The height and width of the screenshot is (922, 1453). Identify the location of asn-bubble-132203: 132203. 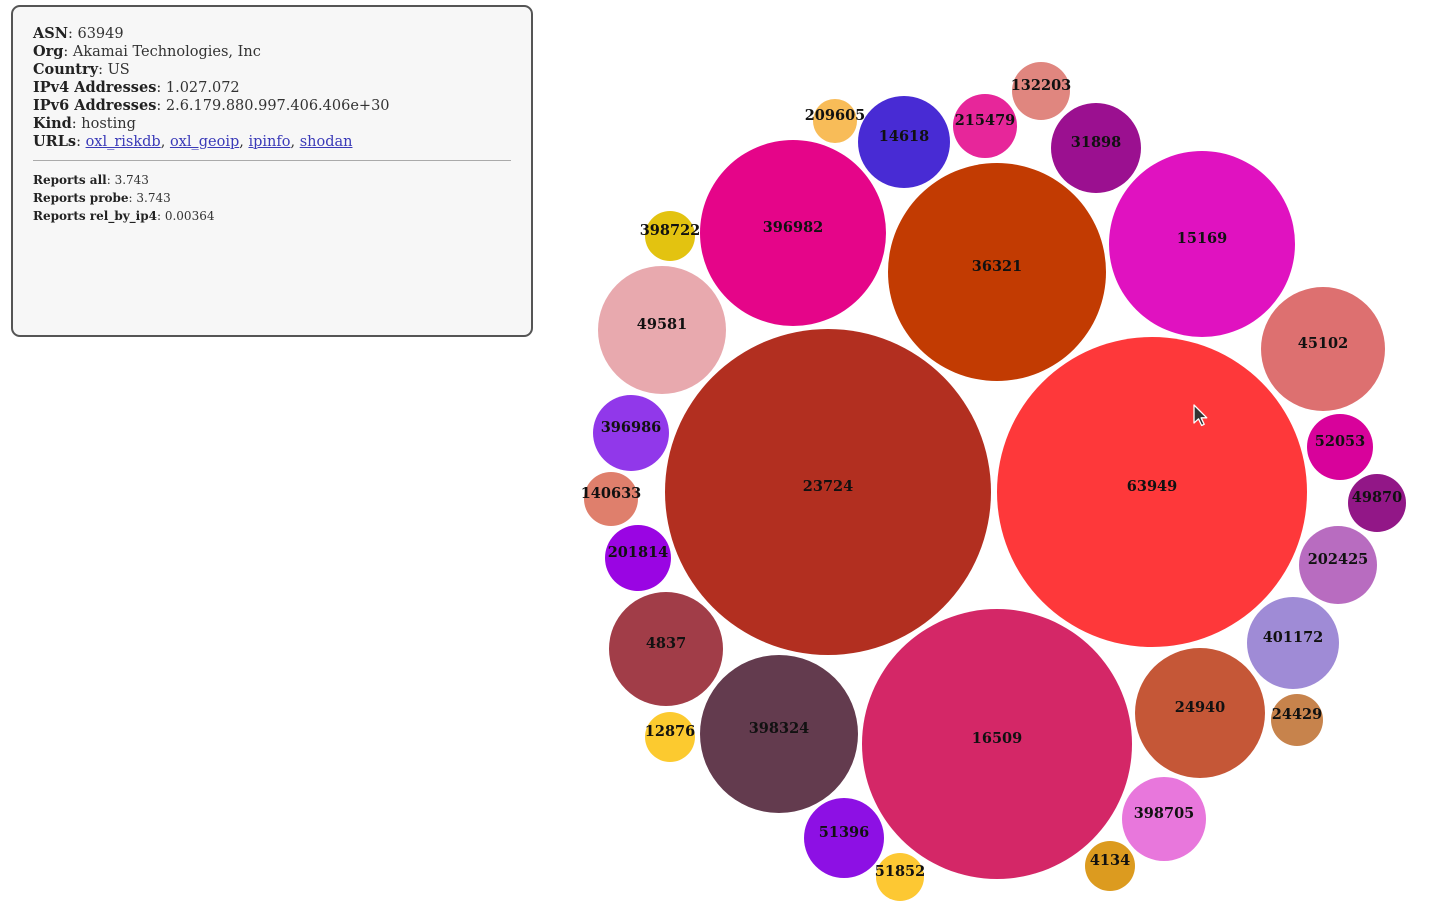
(1041, 91).